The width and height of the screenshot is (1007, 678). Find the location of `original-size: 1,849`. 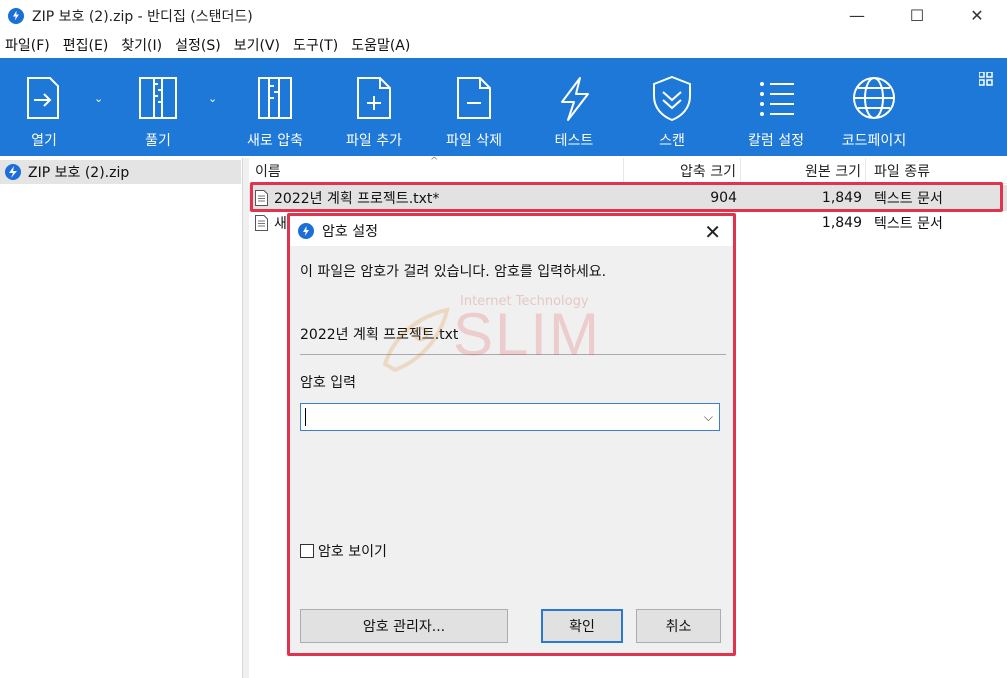

original-size: 1,849 is located at coordinates (841, 223).